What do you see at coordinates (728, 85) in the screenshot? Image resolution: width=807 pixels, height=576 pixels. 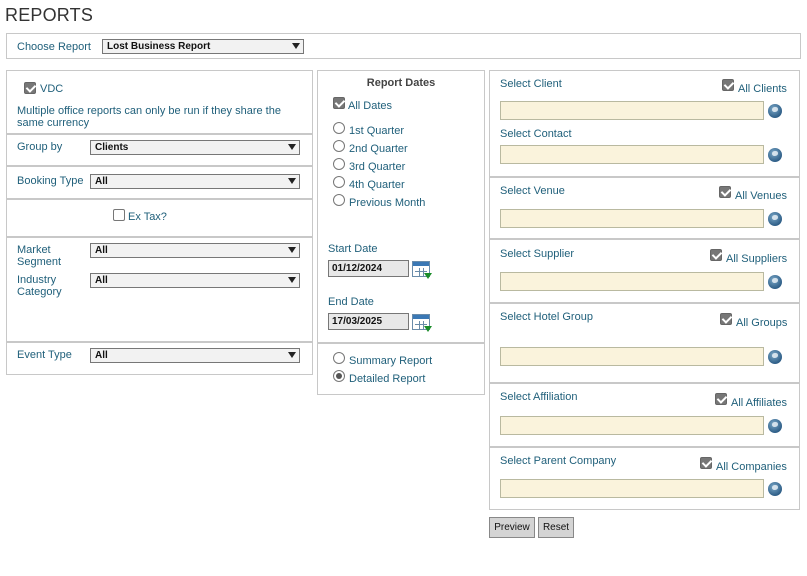 I see `all-clients-checkbox` at bounding box center [728, 85].